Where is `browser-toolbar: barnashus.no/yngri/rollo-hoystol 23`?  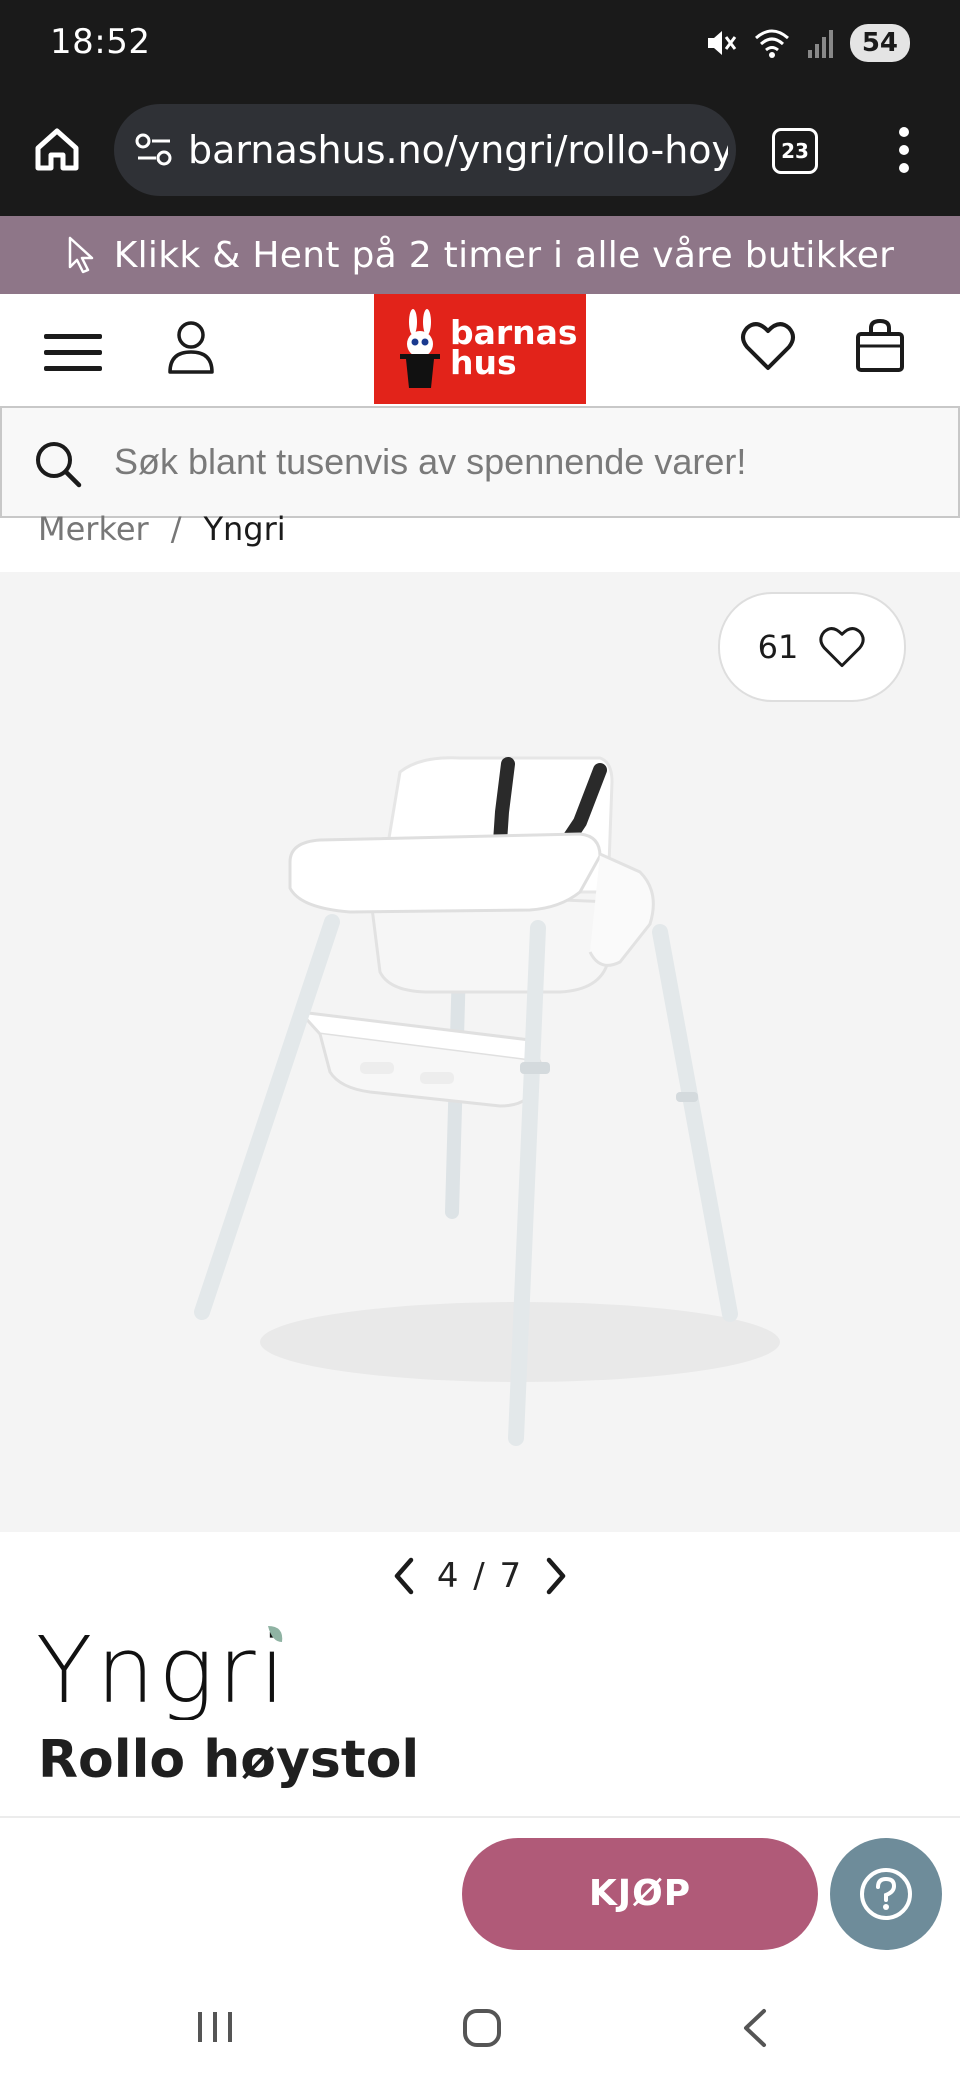
browser-toolbar: barnashus.no/yngri/rollo-hoystol 23 is located at coordinates (480, 152).